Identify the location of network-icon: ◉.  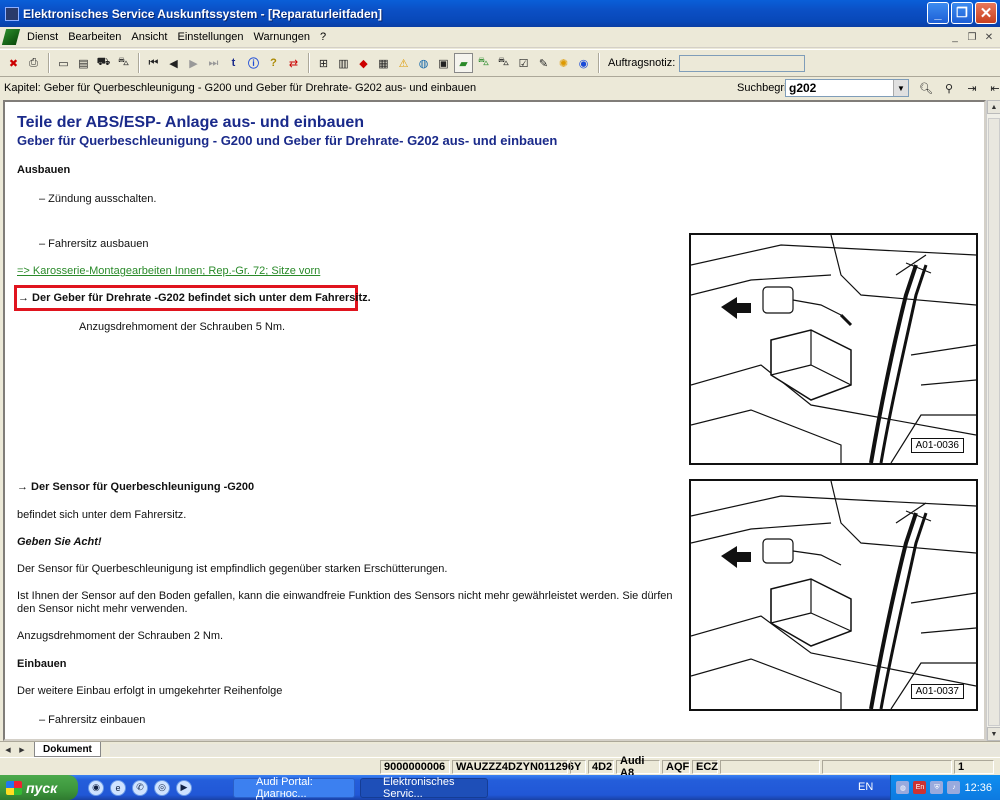
(583, 63).